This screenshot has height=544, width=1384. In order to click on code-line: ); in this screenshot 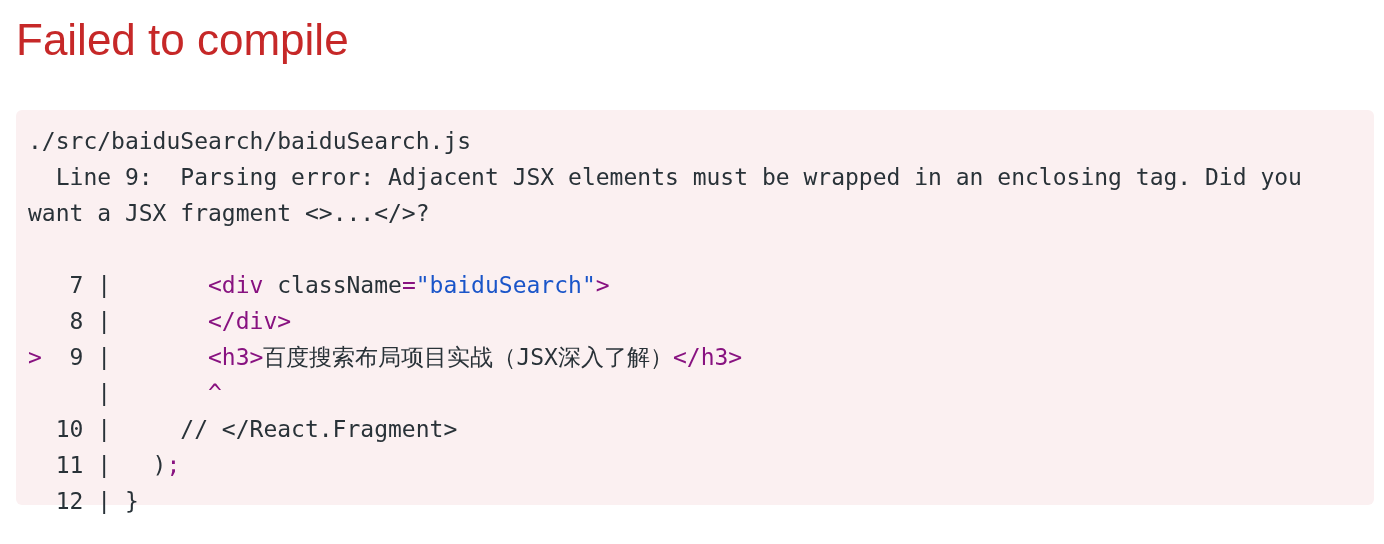, I will do `click(166, 465)`.